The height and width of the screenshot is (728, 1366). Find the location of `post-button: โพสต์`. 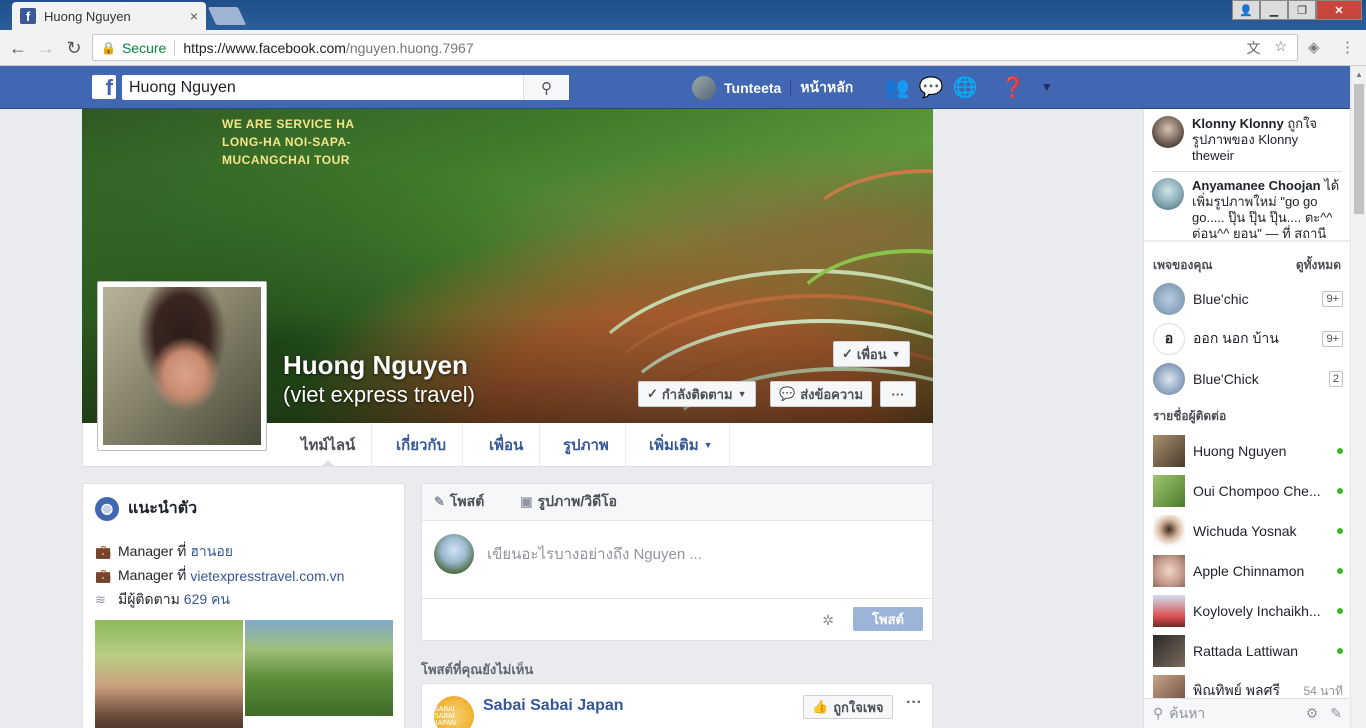

post-button: โพสต์ is located at coordinates (888, 619).